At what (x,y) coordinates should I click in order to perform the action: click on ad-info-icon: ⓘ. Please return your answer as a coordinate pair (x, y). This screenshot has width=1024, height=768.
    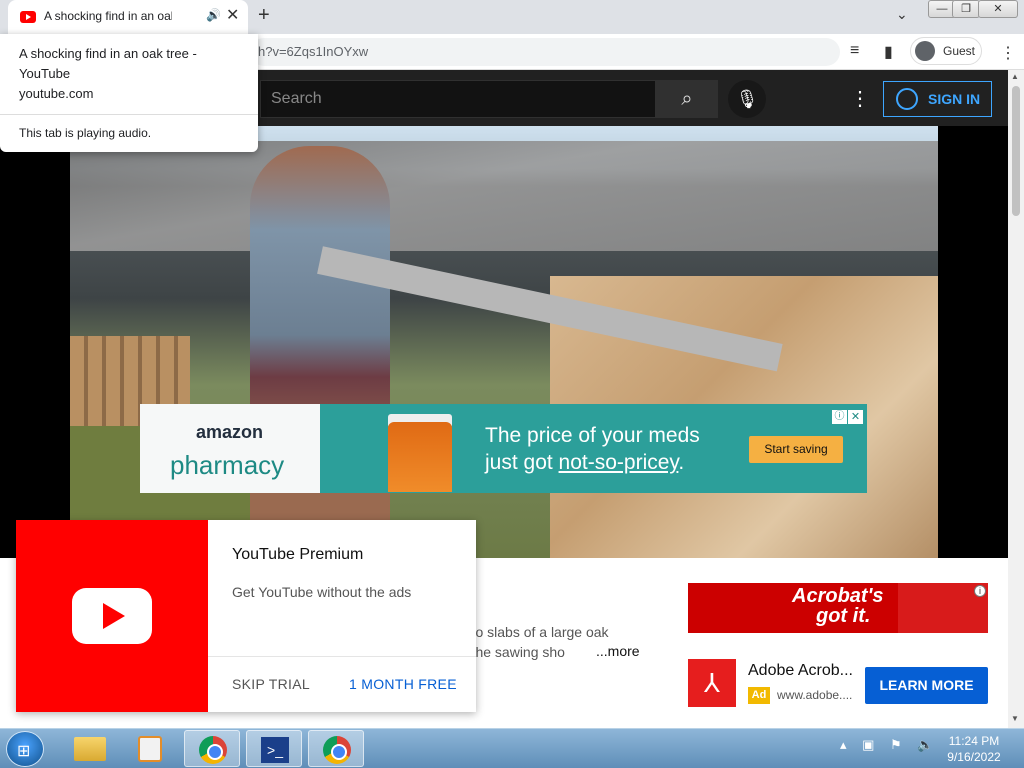
    Looking at the image, I should click on (839, 417).